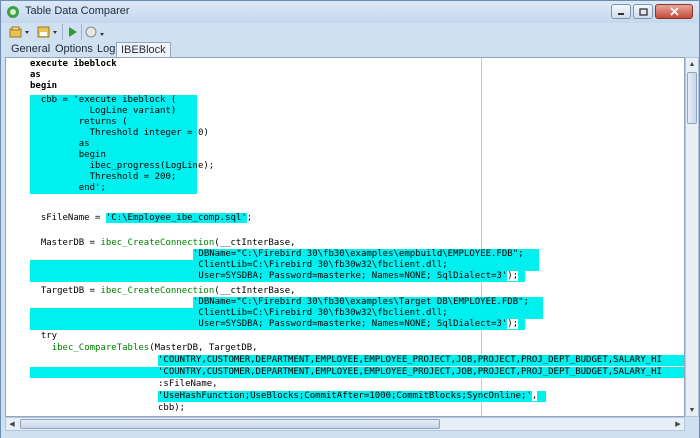 The width and height of the screenshot is (700, 438). I want to click on close-icon, so click(674, 11).